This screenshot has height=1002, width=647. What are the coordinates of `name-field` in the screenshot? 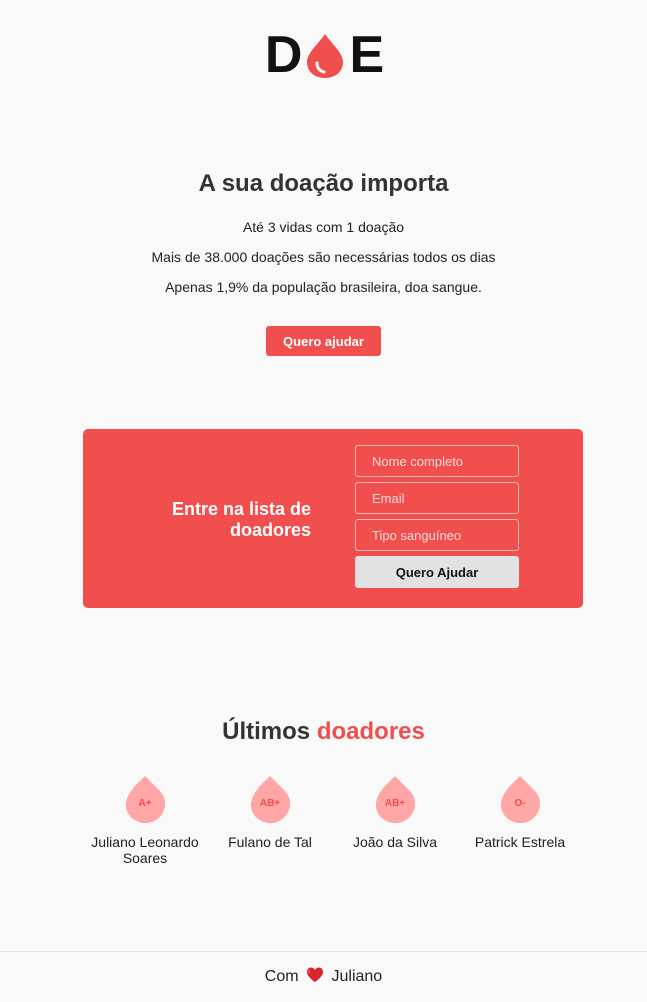 It's located at (437, 461).